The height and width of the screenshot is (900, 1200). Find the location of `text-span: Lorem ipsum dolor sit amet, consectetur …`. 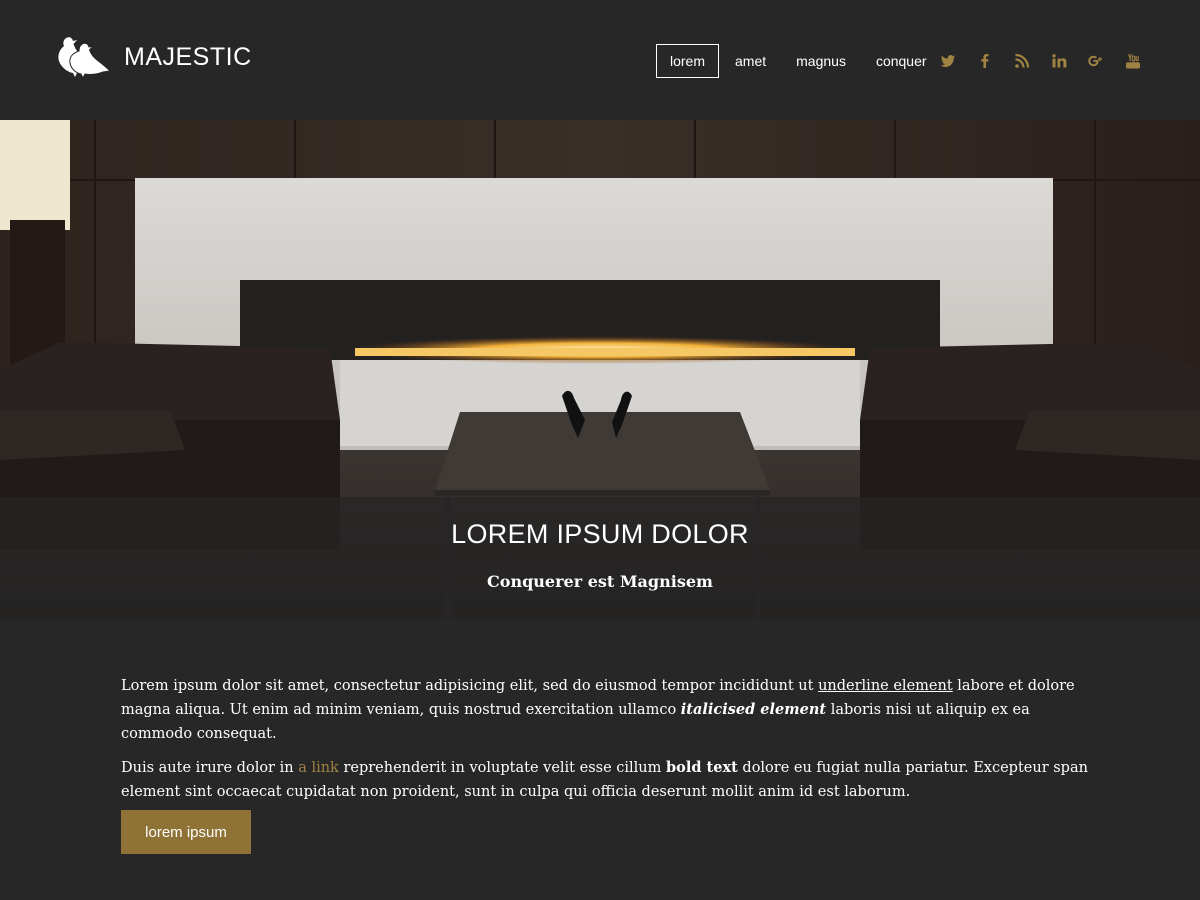

text-span: Lorem ipsum dolor sit amet, consectetur … is located at coordinates (470, 686).